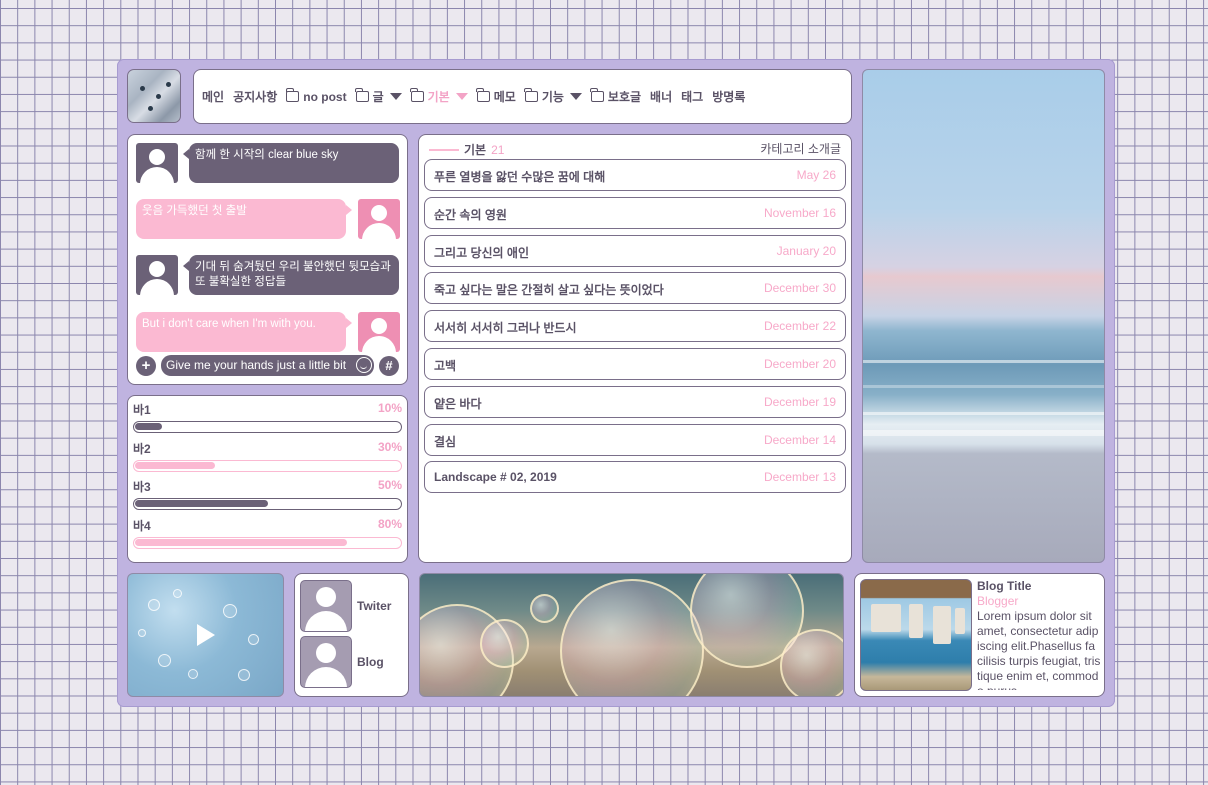  I want to click on blog-title: Blog Title, so click(1004, 586).